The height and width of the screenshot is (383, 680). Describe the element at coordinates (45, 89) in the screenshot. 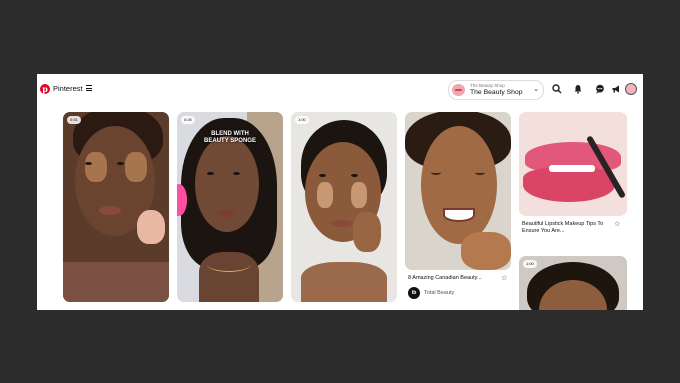

I see `pinterest-logo-icon: p` at that location.